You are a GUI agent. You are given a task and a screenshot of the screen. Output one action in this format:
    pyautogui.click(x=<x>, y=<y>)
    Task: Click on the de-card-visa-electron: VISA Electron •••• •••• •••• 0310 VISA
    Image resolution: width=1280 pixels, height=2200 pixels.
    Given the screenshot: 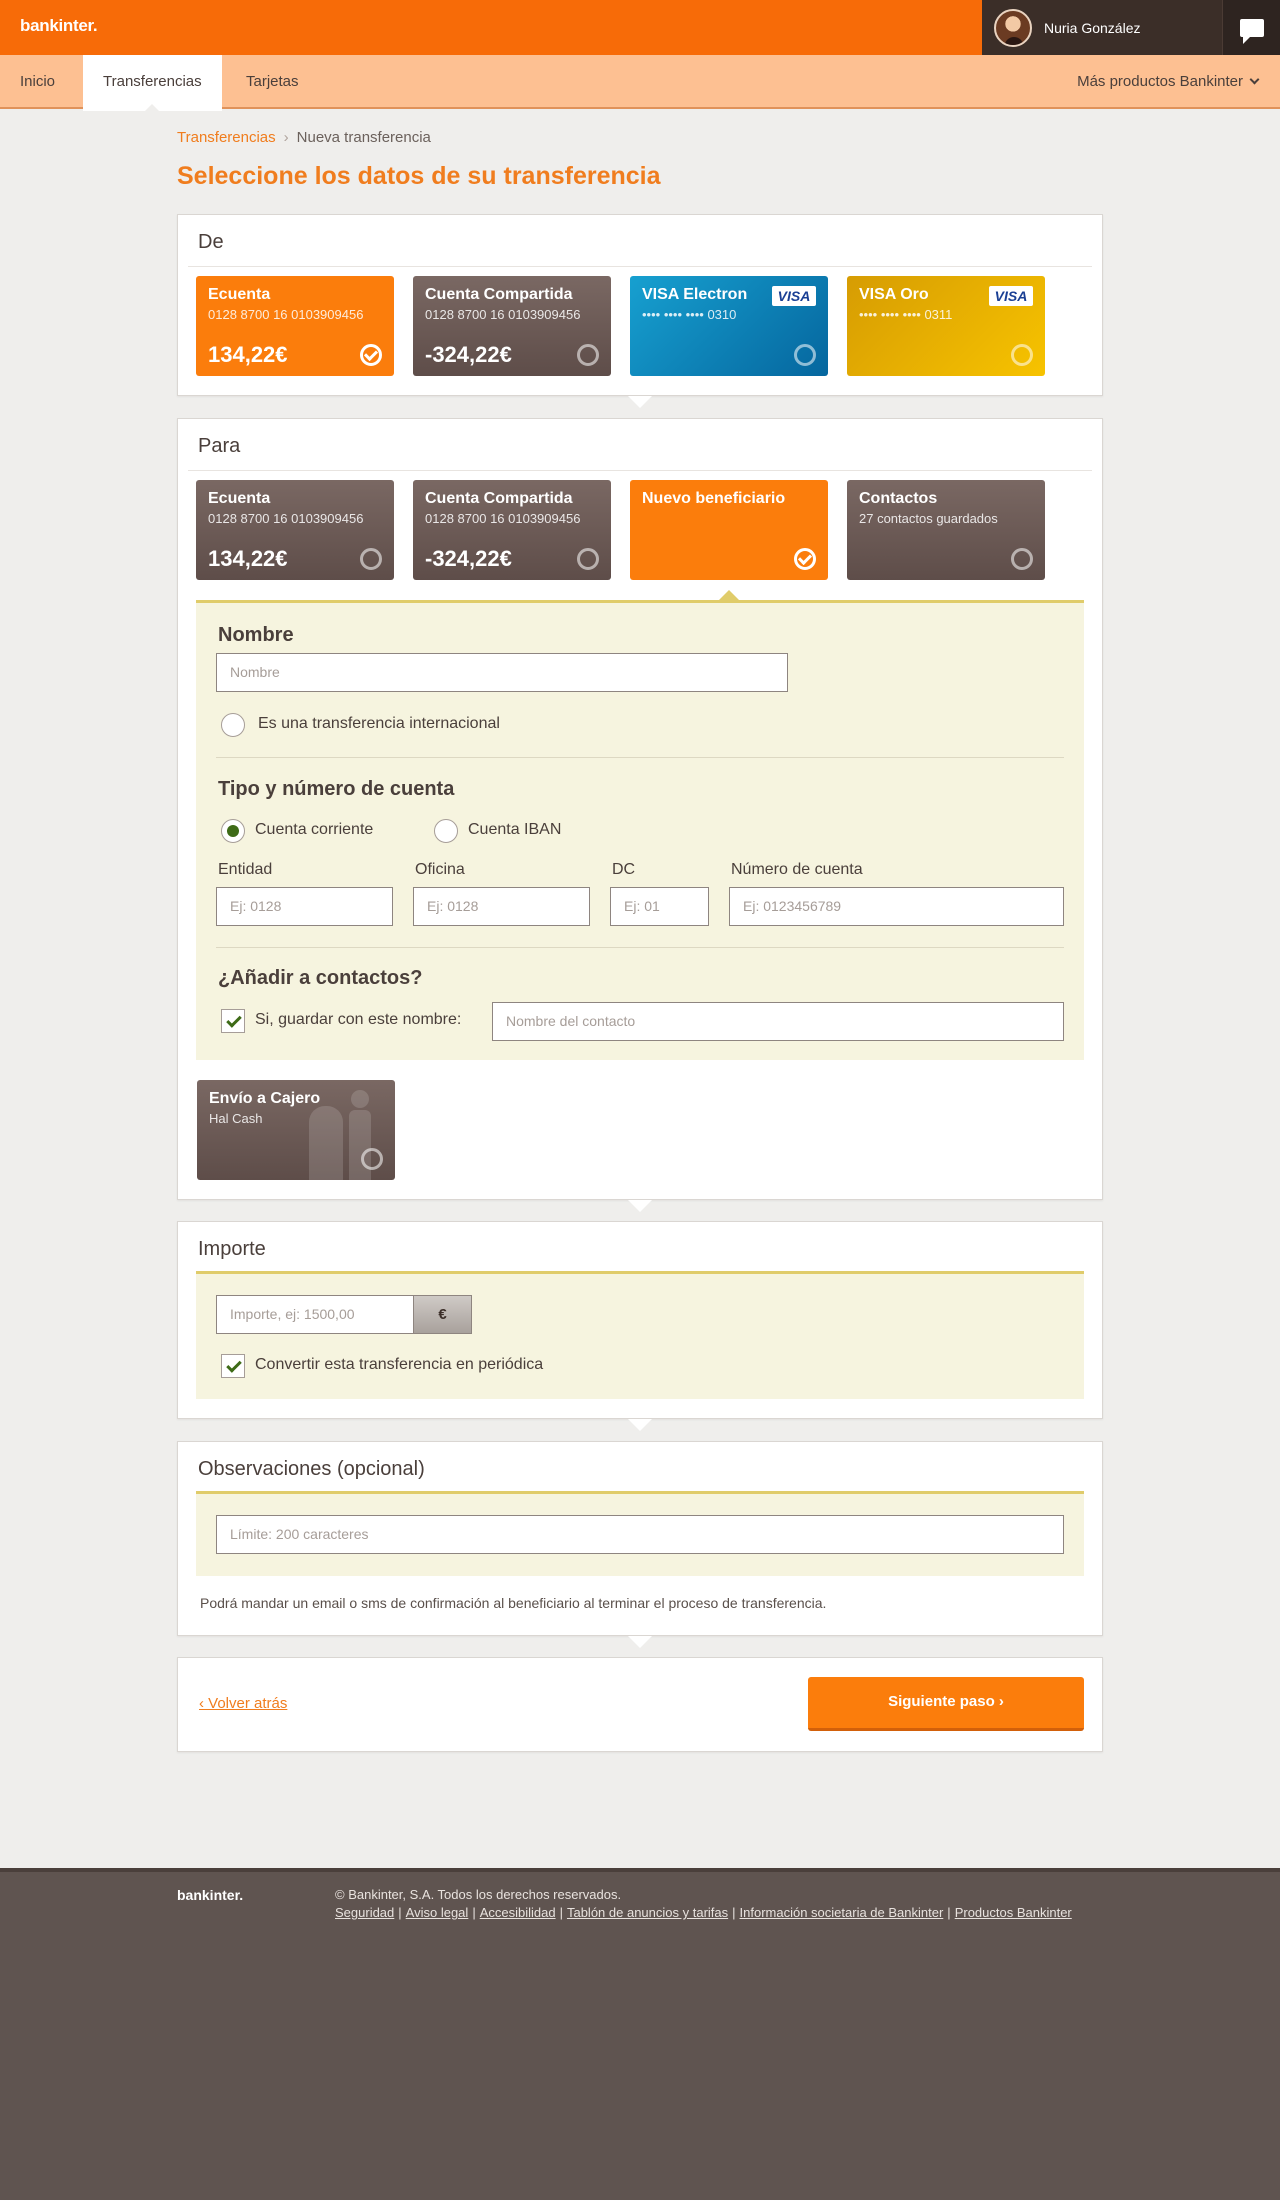 What is the action you would take?
    pyautogui.click(x=729, y=326)
    